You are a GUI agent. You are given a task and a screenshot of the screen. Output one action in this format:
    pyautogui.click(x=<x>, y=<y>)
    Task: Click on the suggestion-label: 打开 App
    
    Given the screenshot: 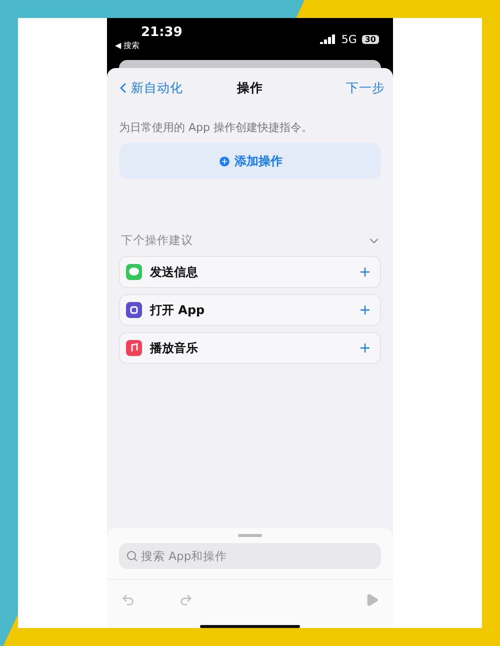 What is the action you would take?
    pyautogui.click(x=178, y=310)
    